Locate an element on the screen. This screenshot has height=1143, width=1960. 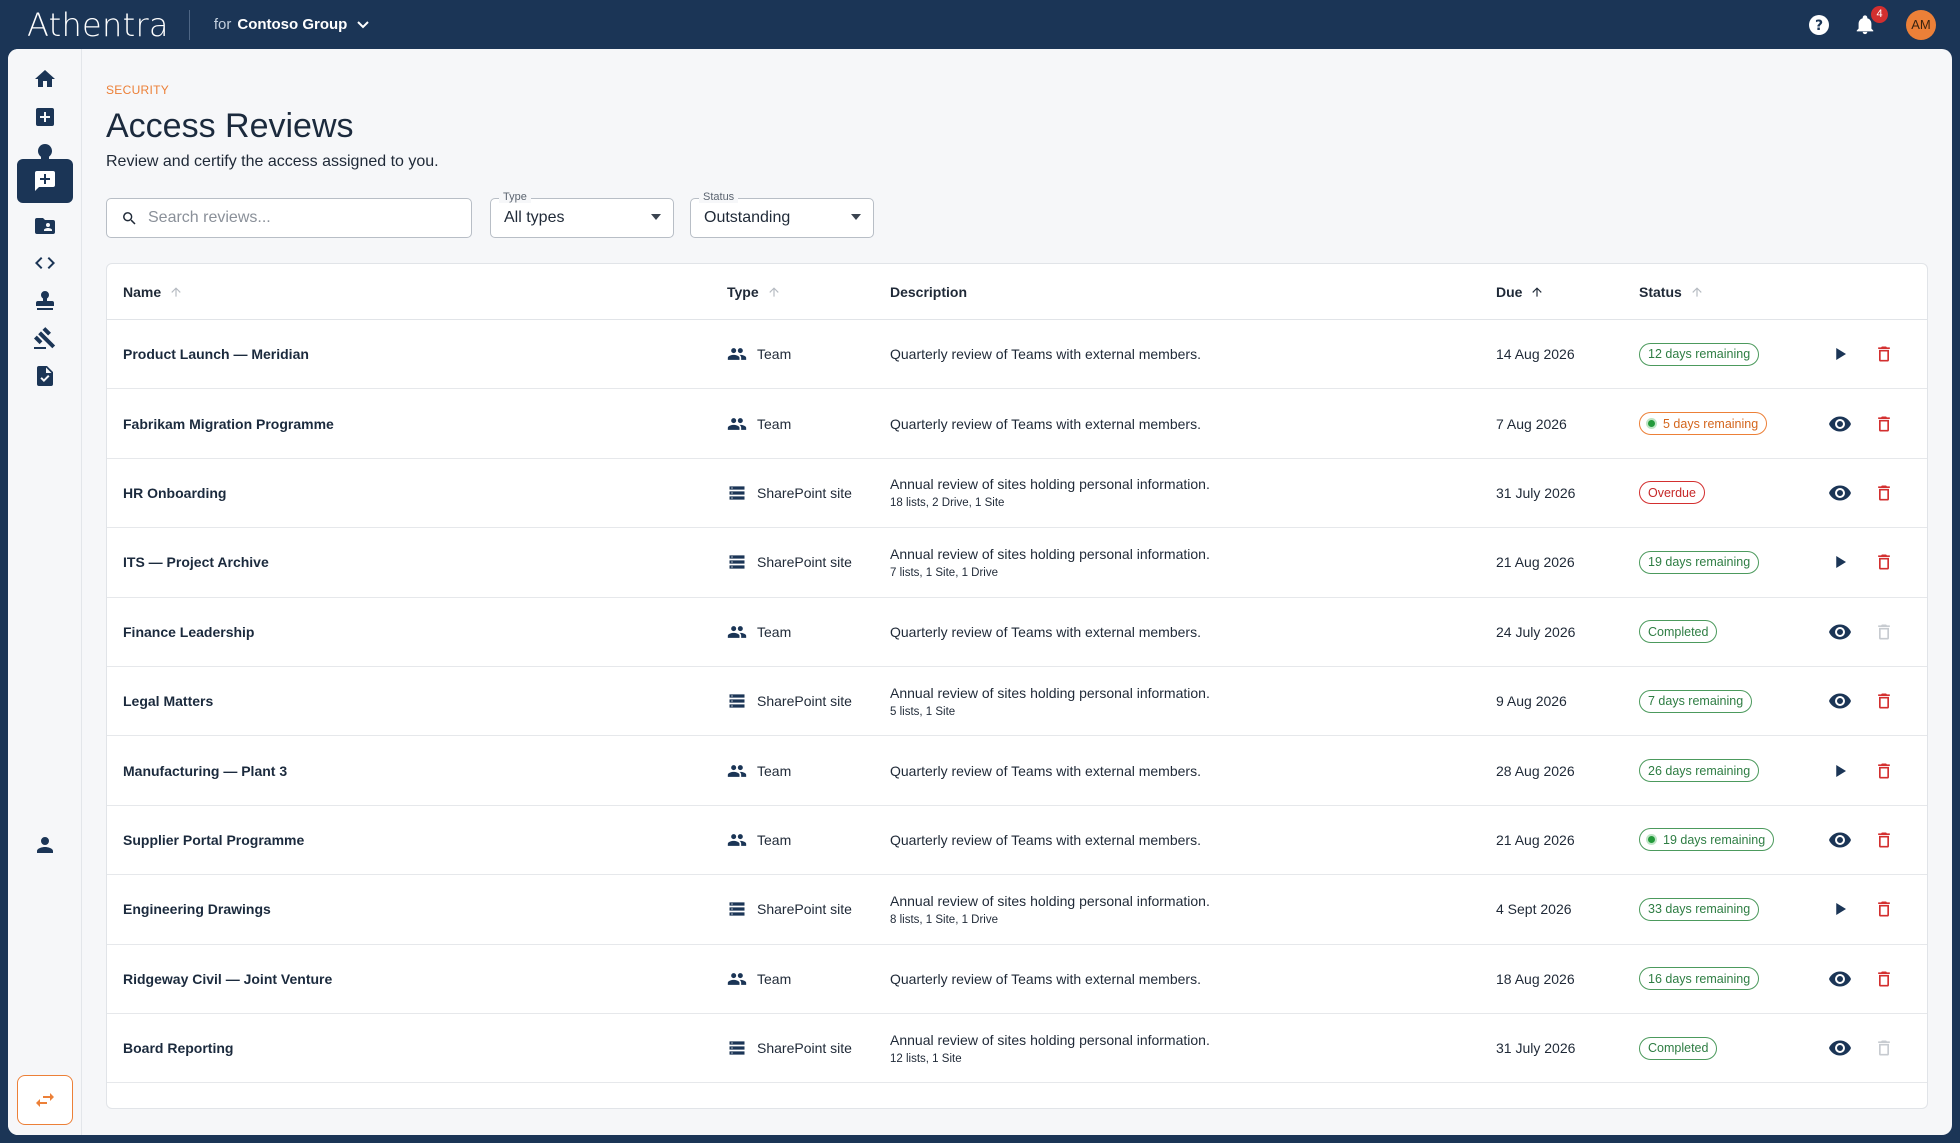
play-icon is located at coordinates (1841, 770).